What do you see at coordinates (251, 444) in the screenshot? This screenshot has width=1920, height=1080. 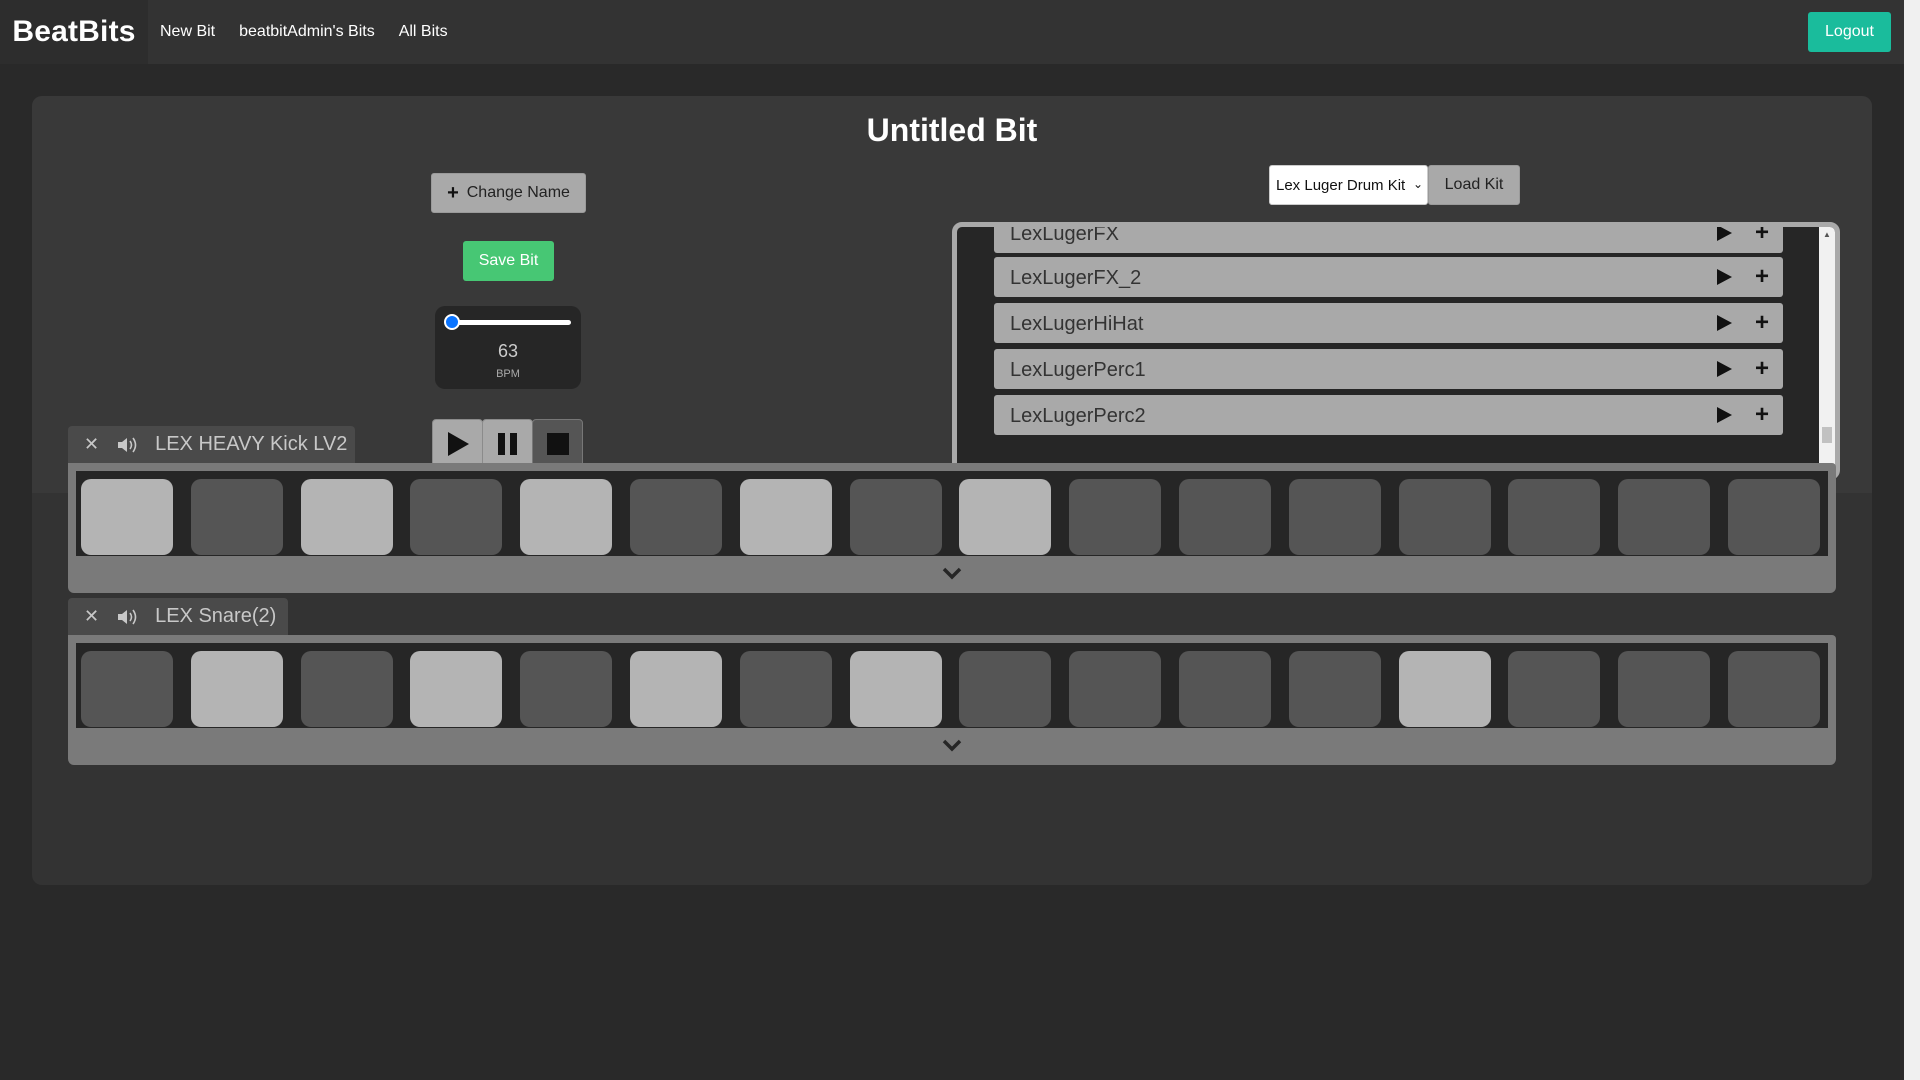 I see `track-name: LEX HEAVY Kick LV2` at bounding box center [251, 444].